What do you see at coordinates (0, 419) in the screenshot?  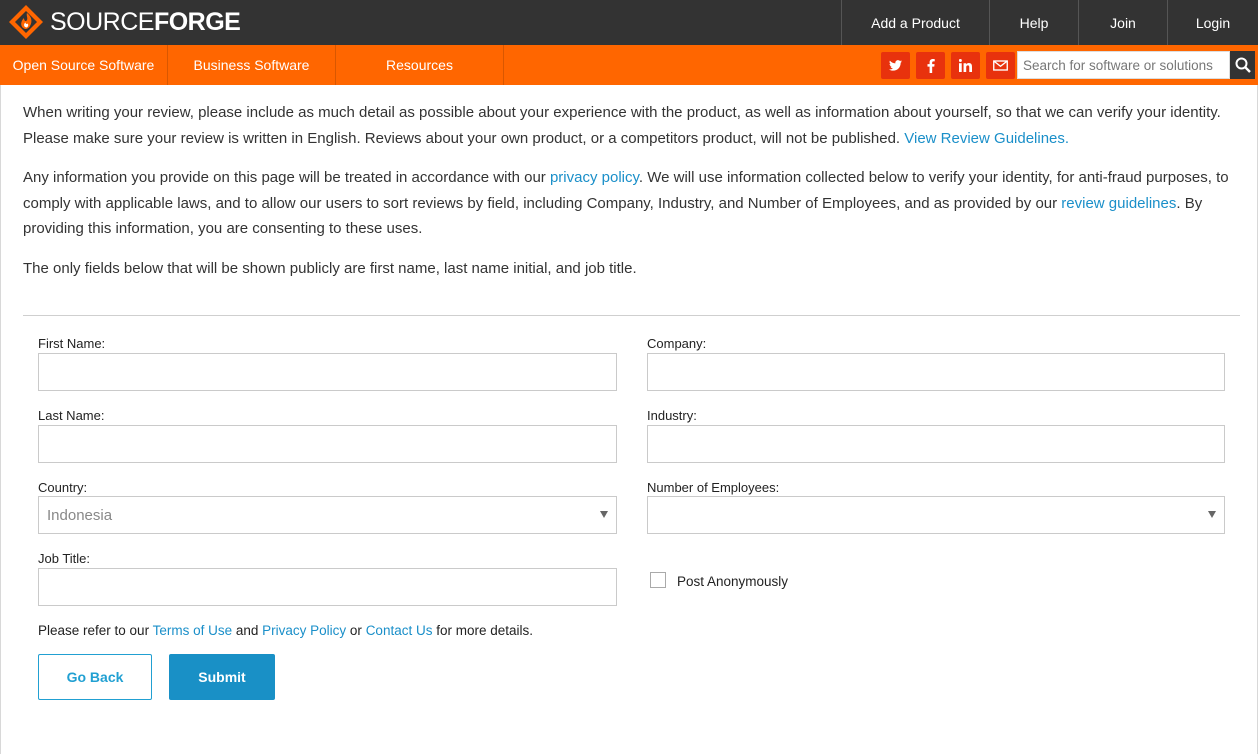 I see `content-frame-left` at bounding box center [0, 419].